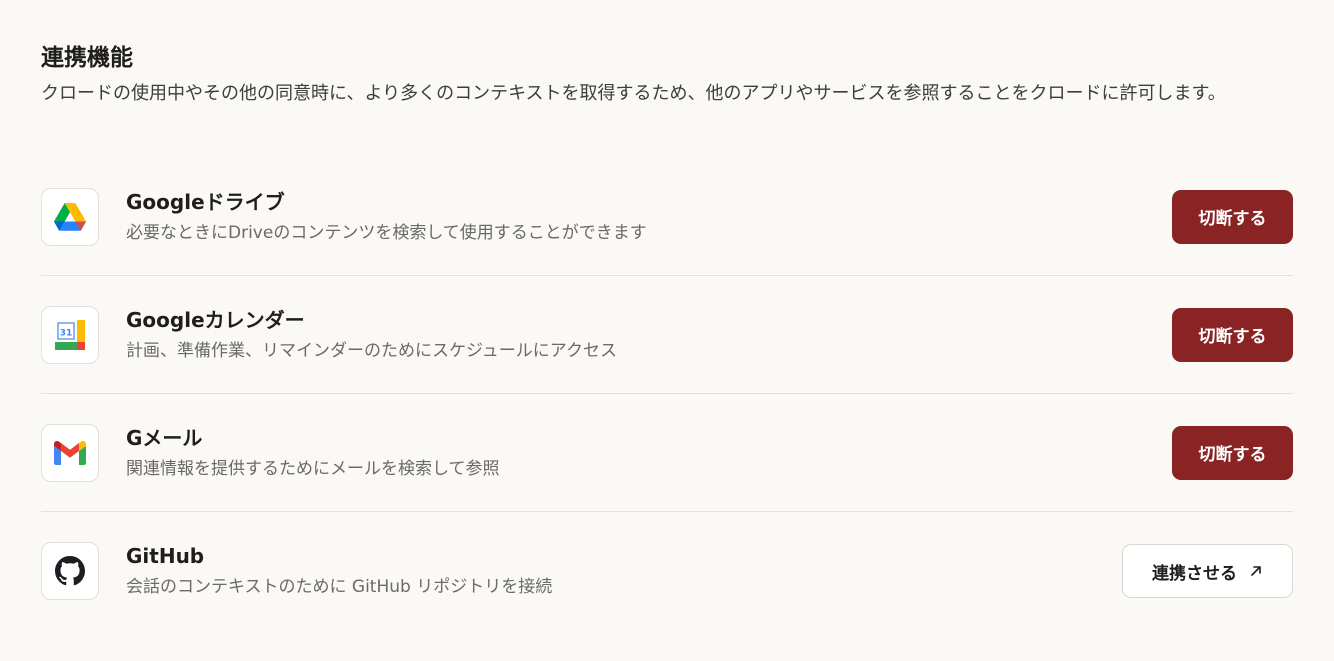  I want to click on disconnect-google-calendar-button: 切断する, so click(1232, 334).